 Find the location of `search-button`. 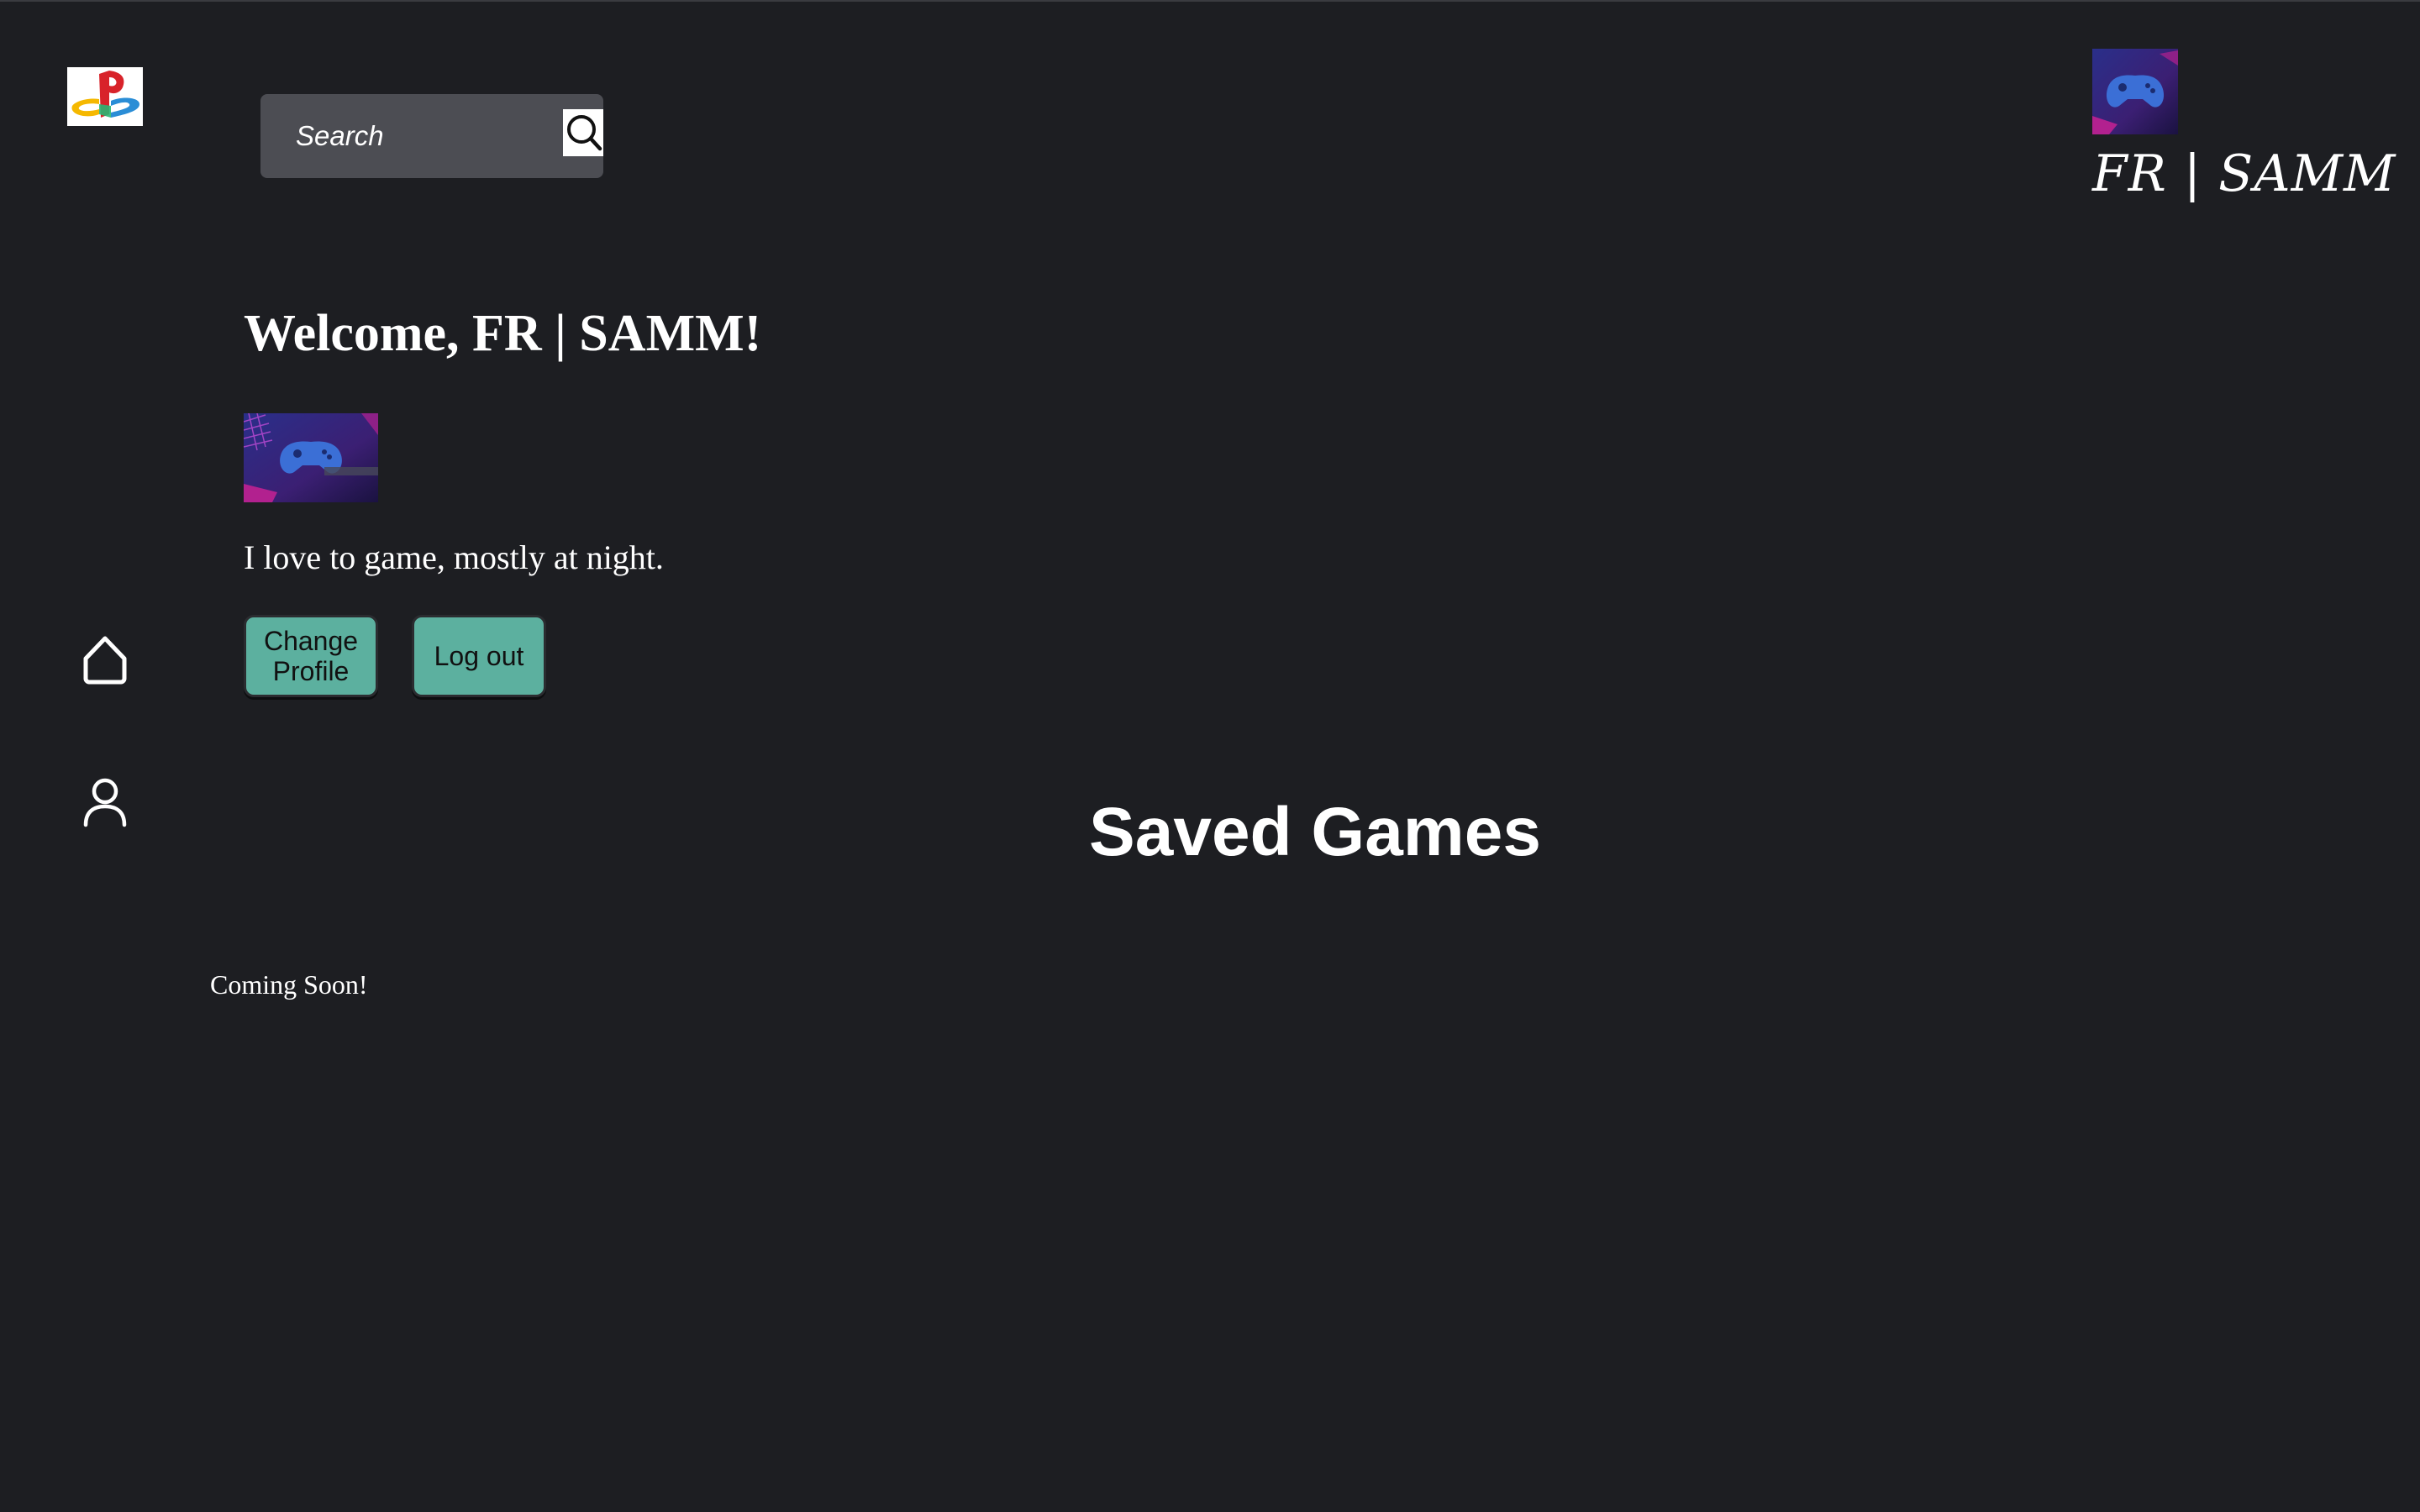

search-button is located at coordinates (583, 132).